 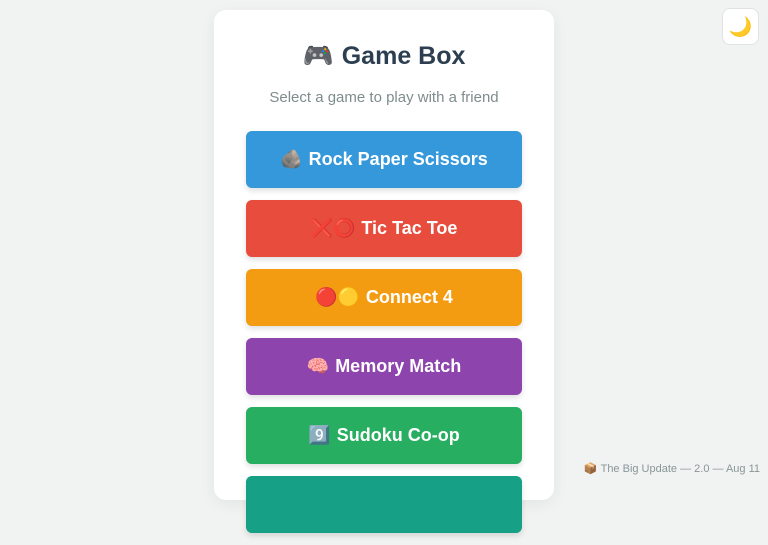 I want to click on brain-icon: 🧠, so click(x=318, y=366).